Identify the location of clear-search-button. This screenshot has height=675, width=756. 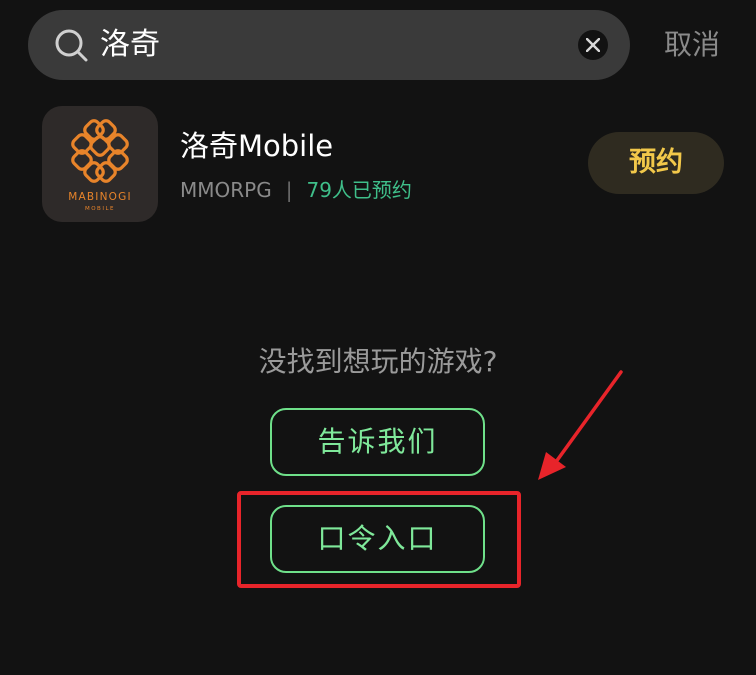
(593, 45).